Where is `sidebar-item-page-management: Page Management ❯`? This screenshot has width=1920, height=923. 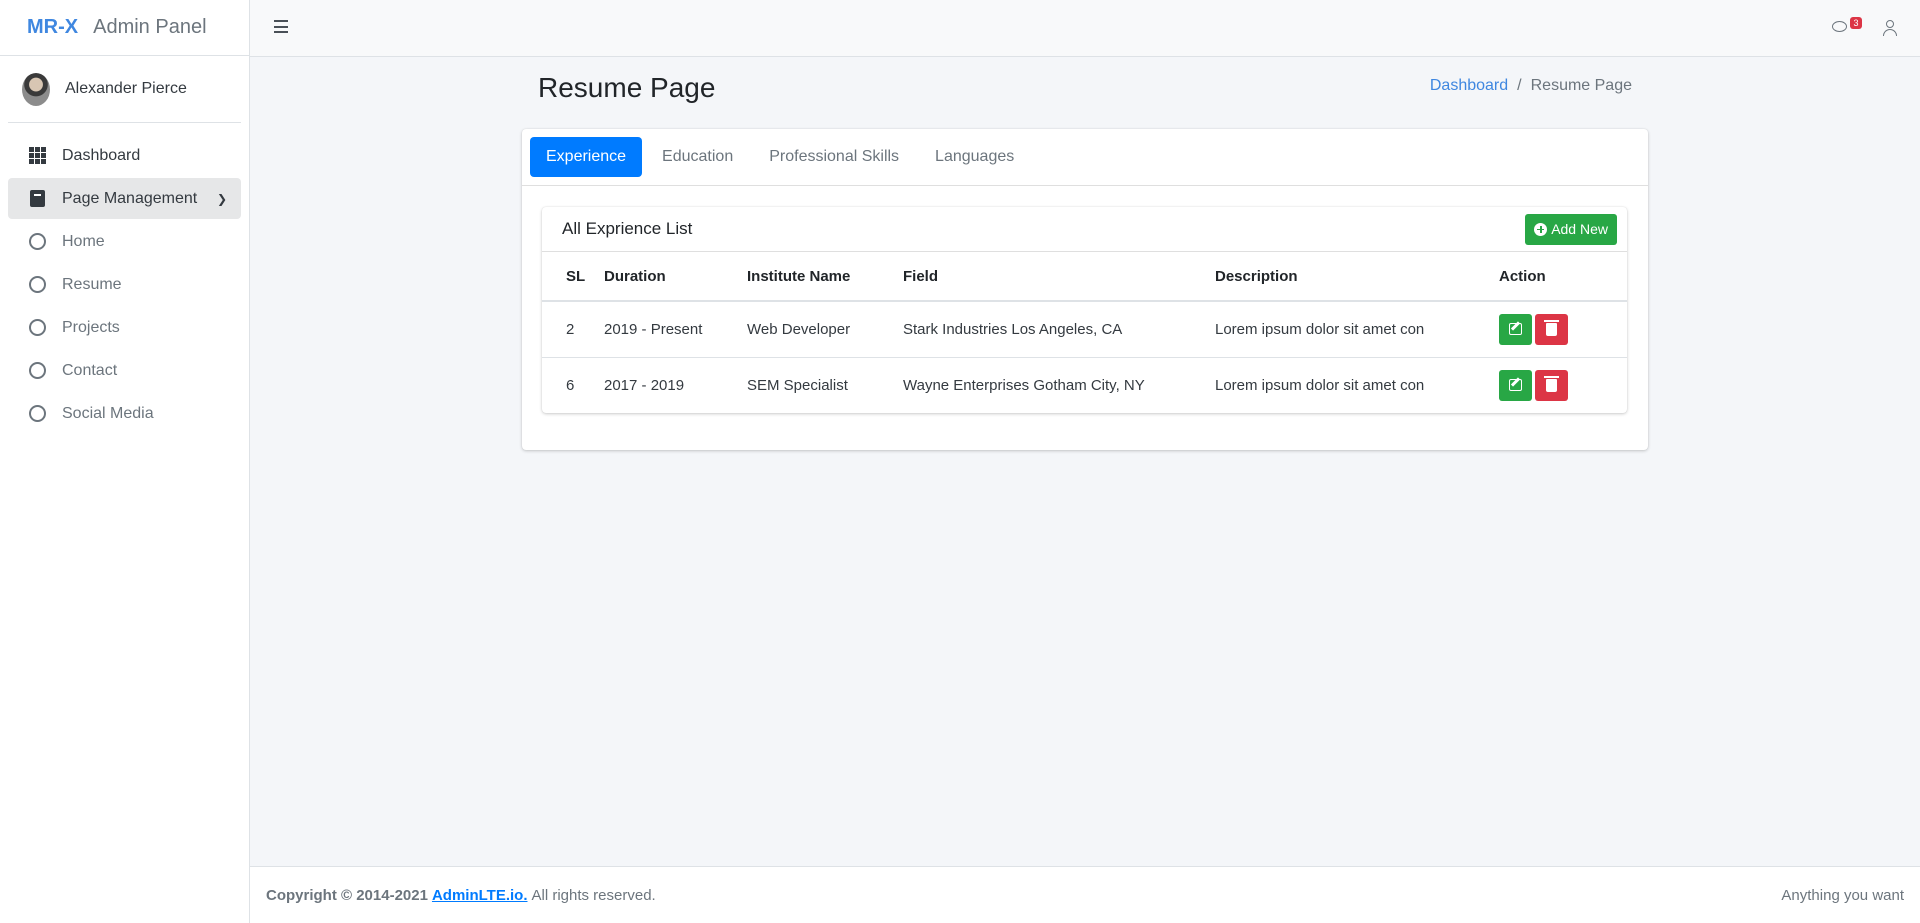 sidebar-item-page-management: Page Management ❯ is located at coordinates (124, 198).